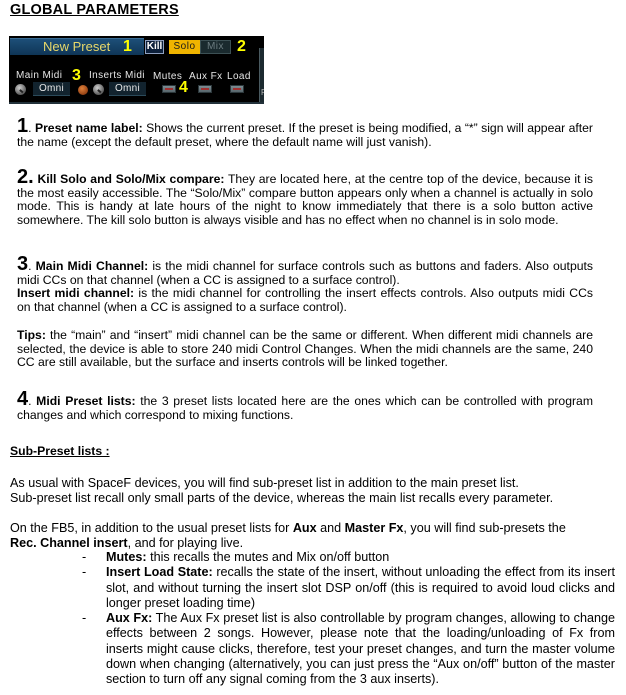 The width and height of the screenshot is (626, 695). What do you see at coordinates (239, 76) in the screenshot?
I see `load-label: Load` at bounding box center [239, 76].